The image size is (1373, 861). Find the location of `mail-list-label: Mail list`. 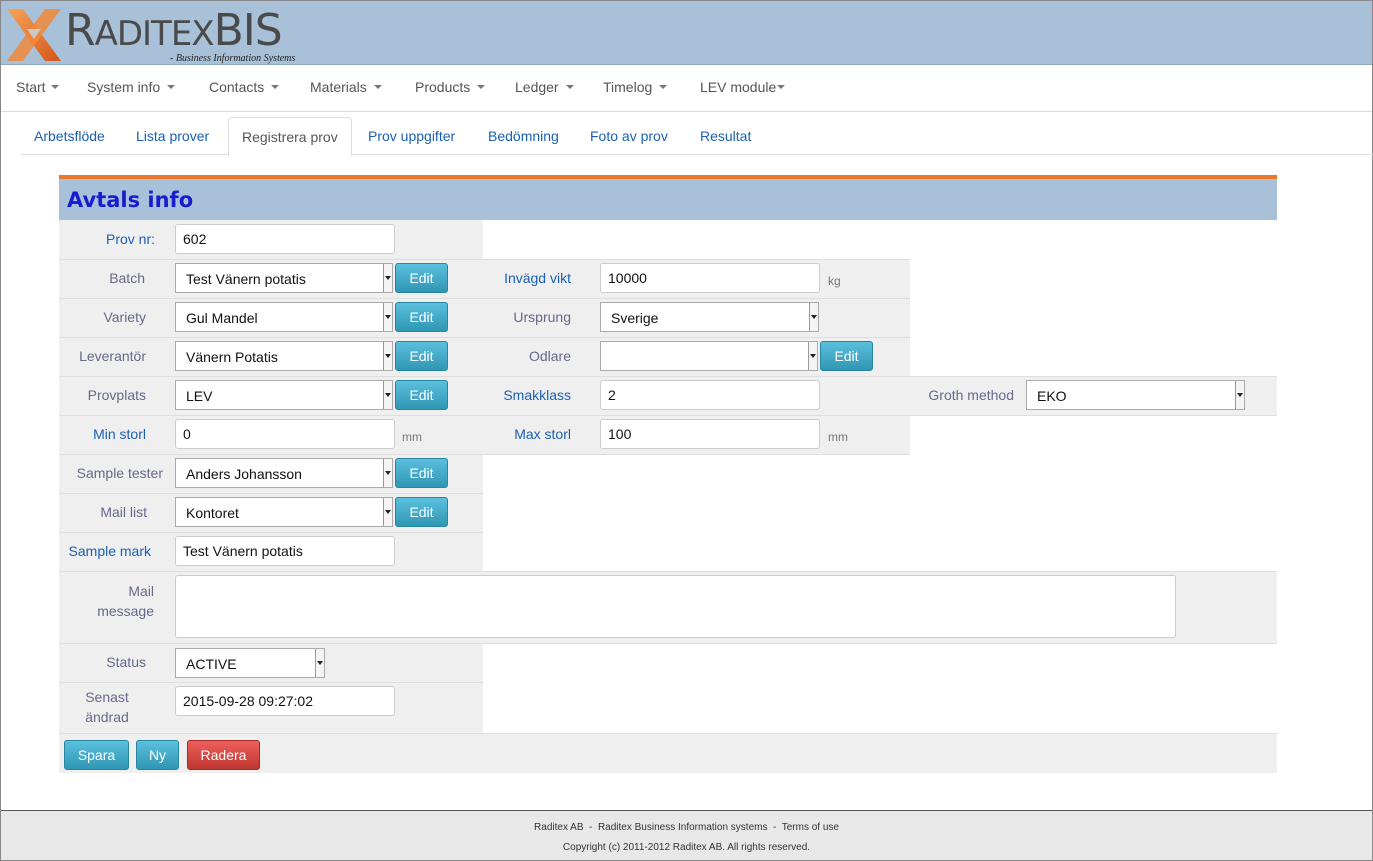

mail-list-label: Mail list is located at coordinates (123, 512).